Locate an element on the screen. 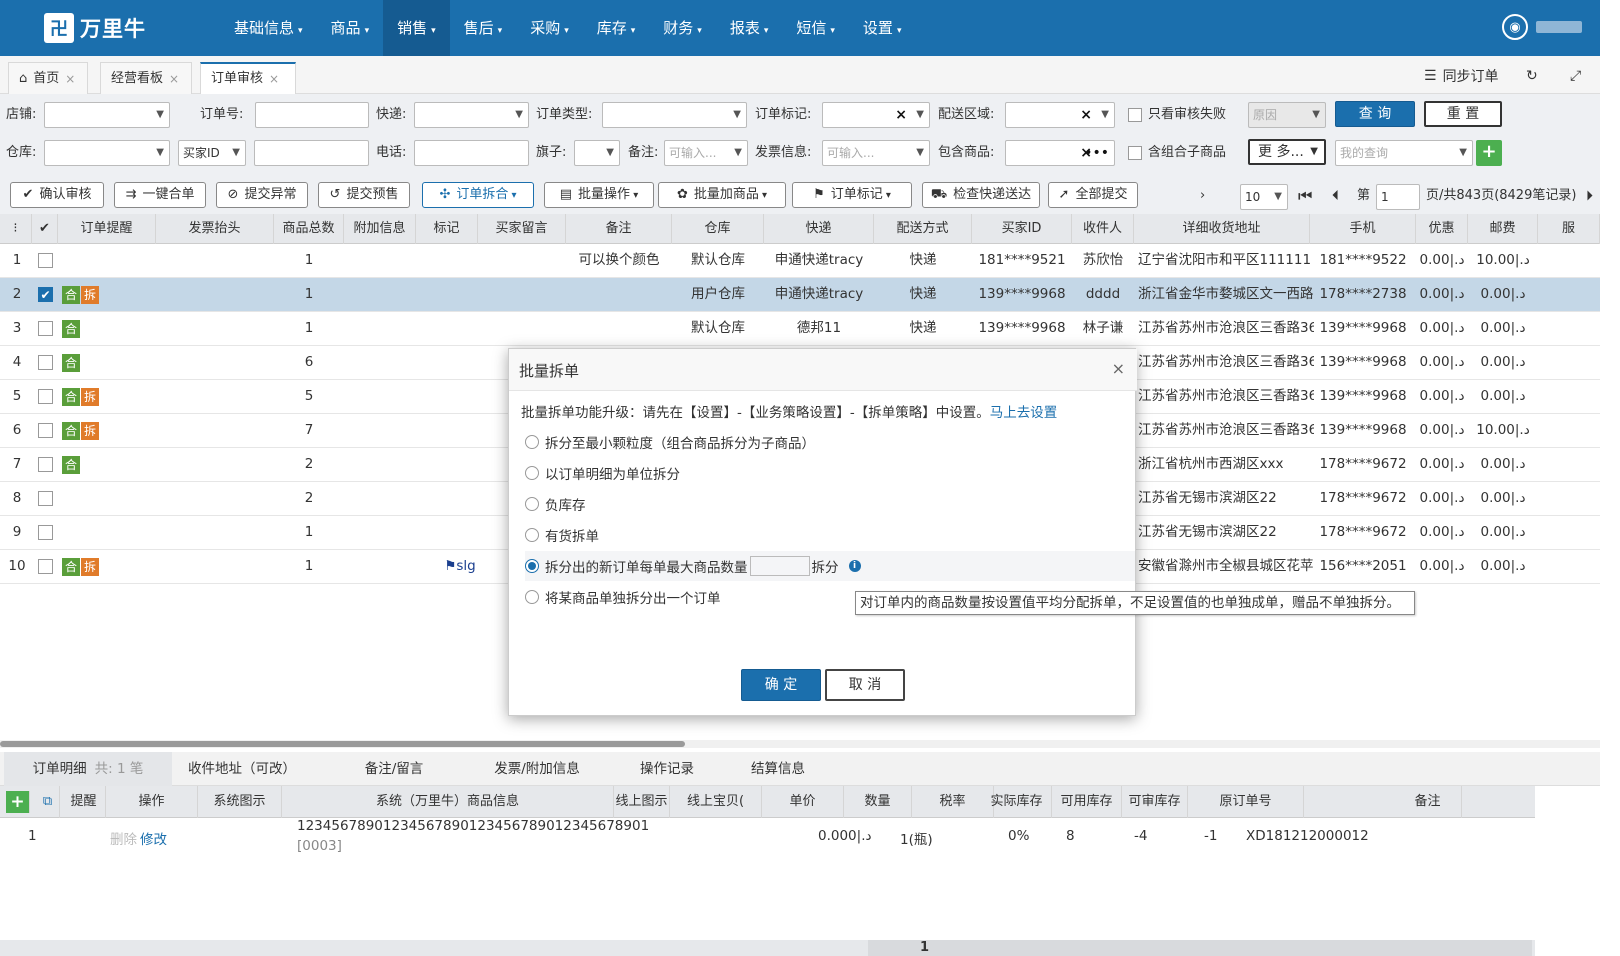 The height and width of the screenshot is (956, 1620). horizontal-scrollbar is located at coordinates (800, 744).